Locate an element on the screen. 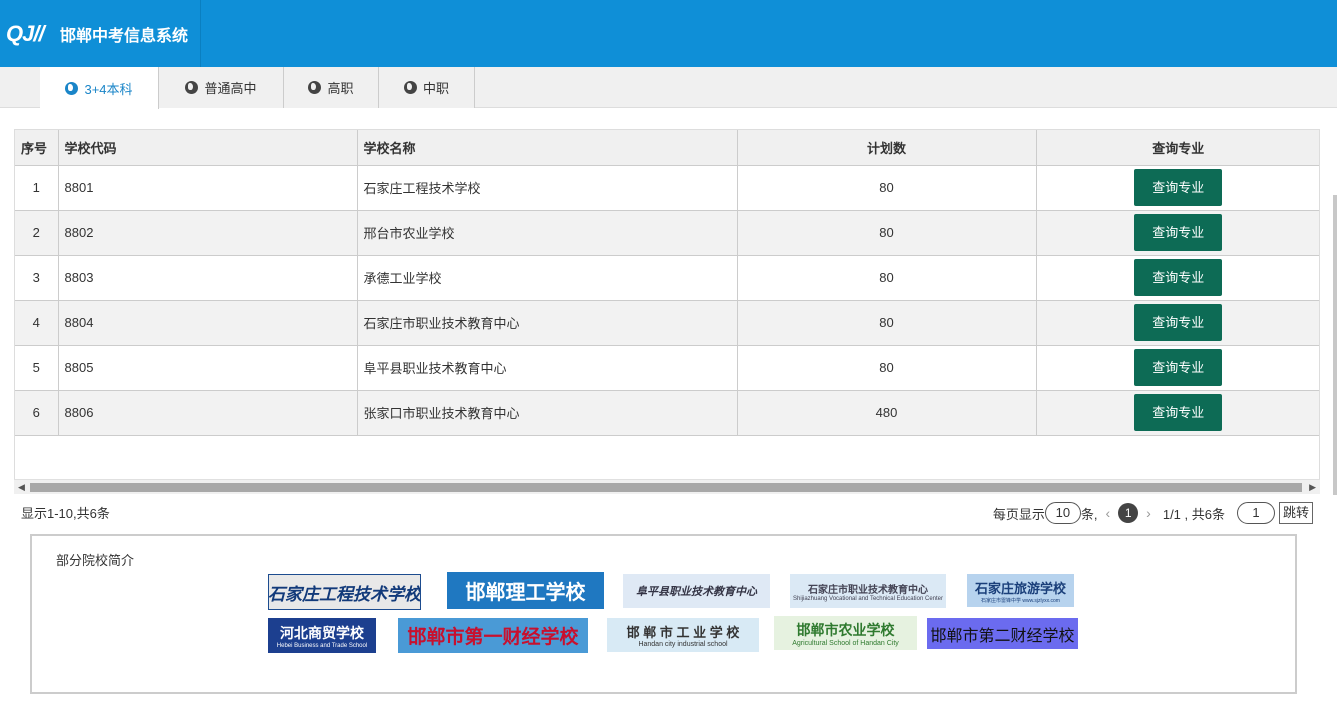 This screenshot has width=1337, height=709. cell-code: 8803 is located at coordinates (208, 278).